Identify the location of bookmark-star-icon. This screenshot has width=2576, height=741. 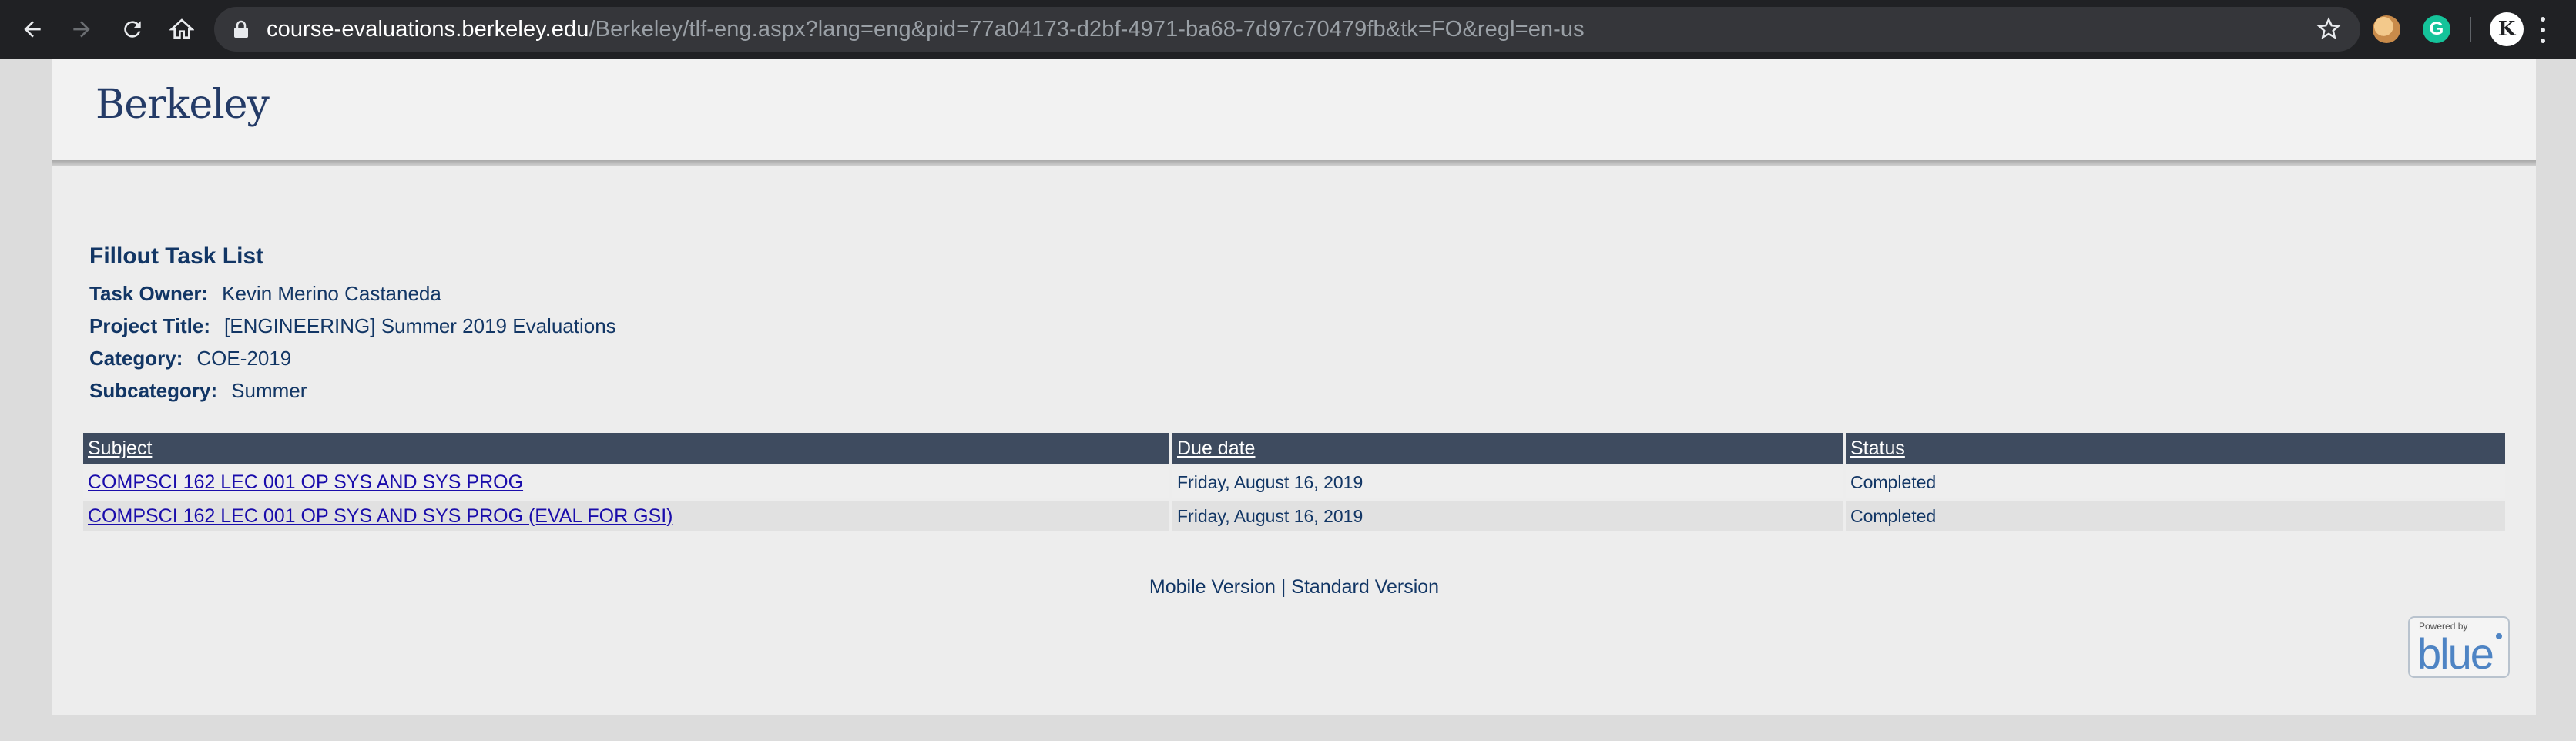
(2329, 29).